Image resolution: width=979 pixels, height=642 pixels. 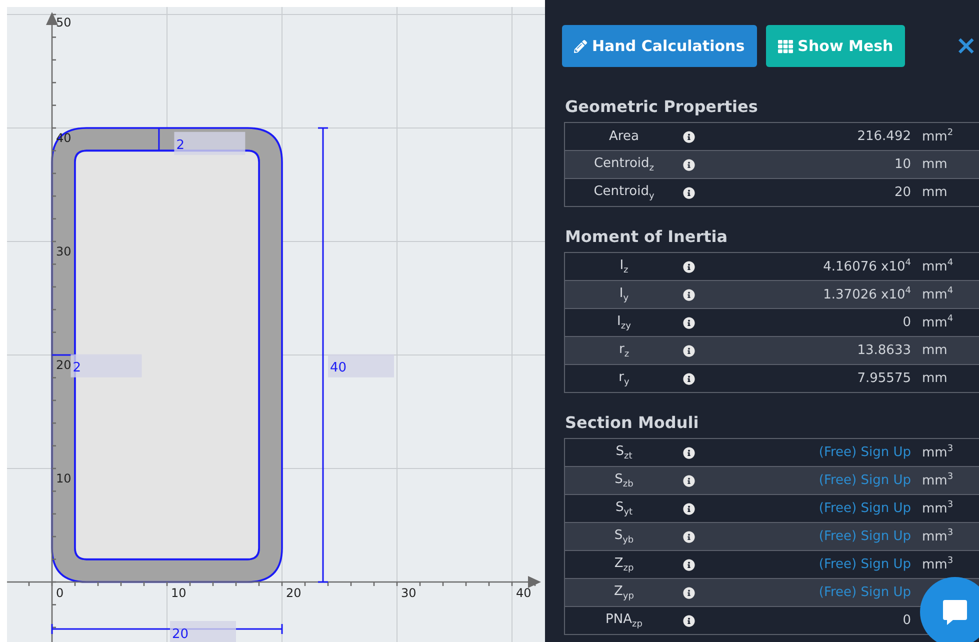 I want to click on axis-tick-label: 40, so click(x=524, y=593).